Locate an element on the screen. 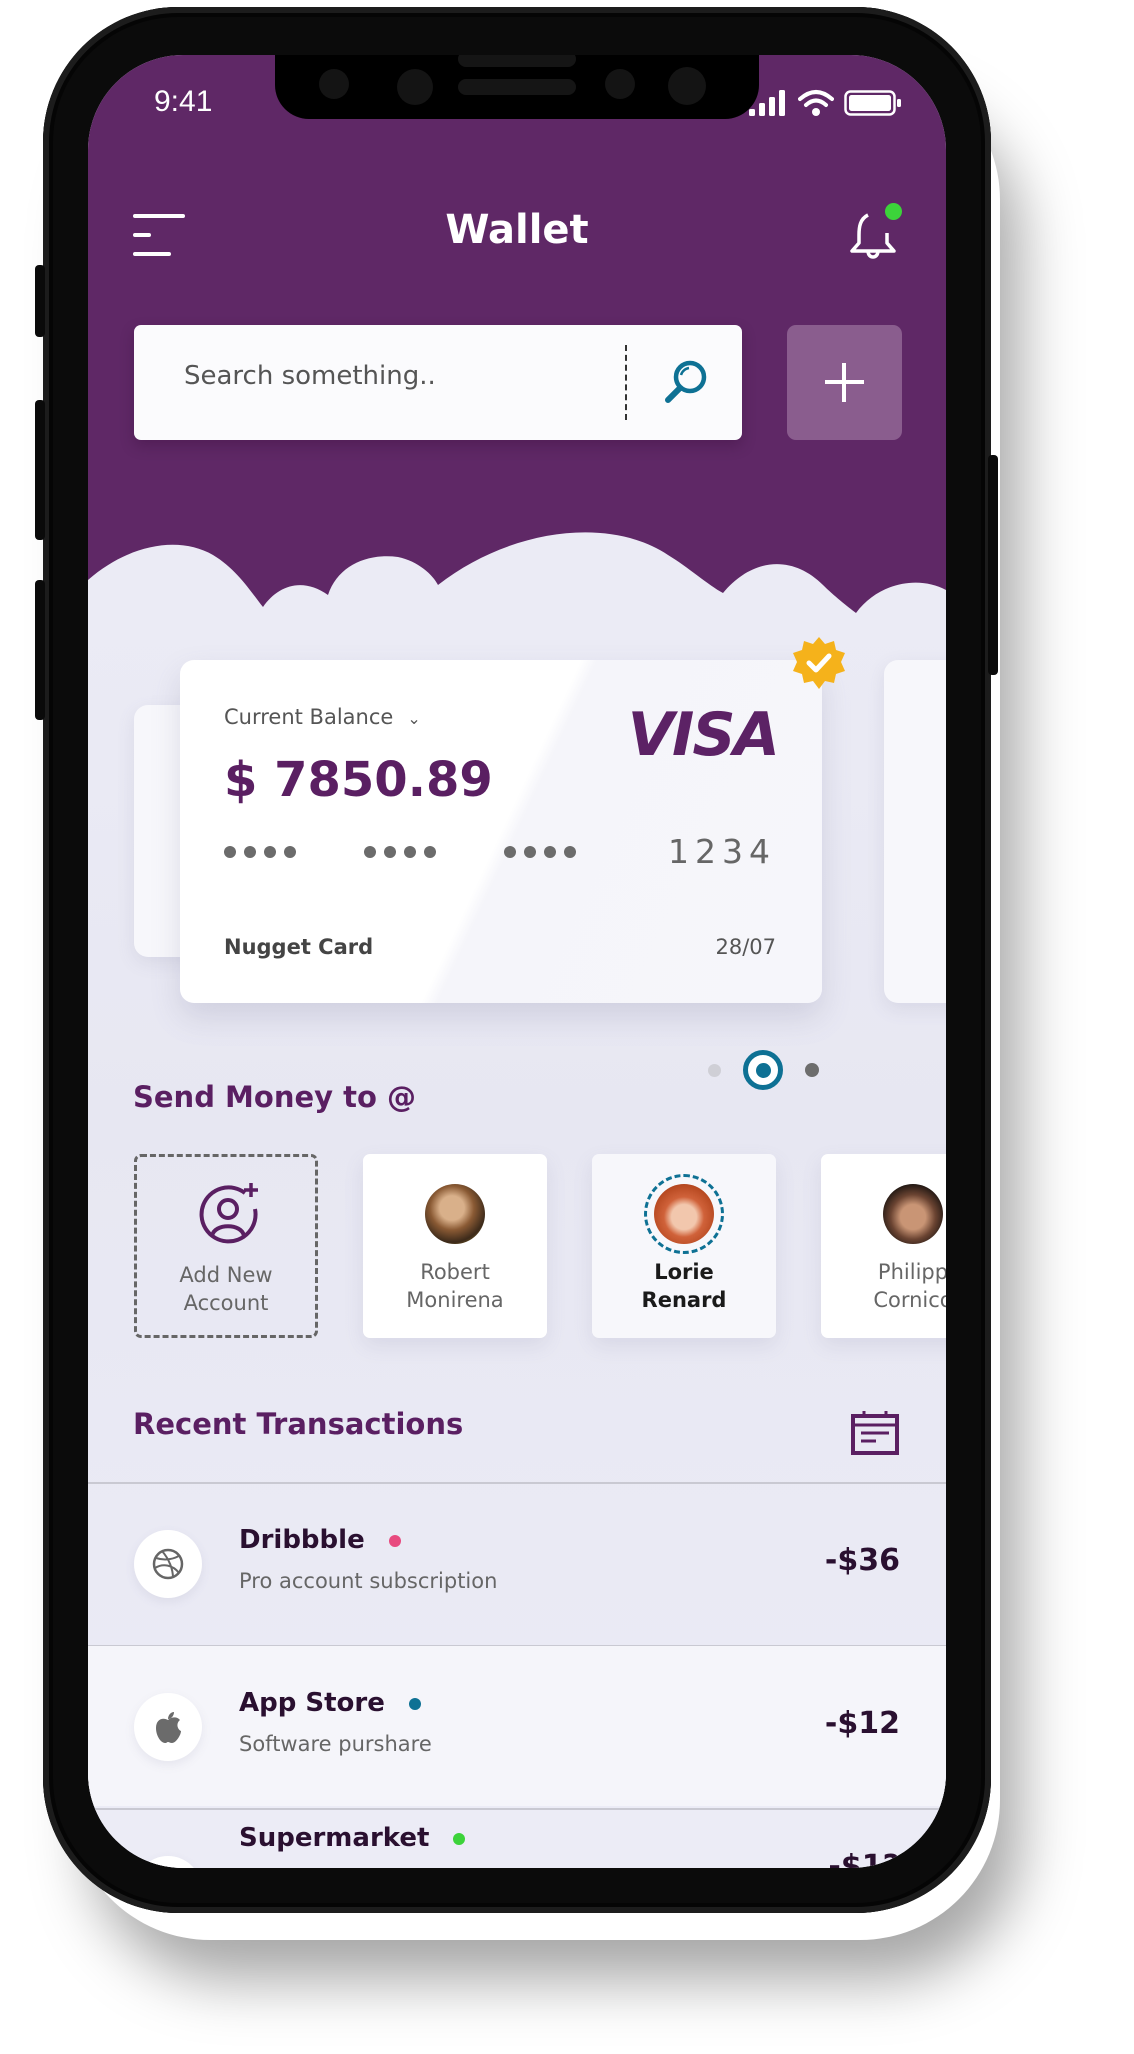 The height and width of the screenshot is (2054, 1134). plus-icon is located at coordinates (844, 382).